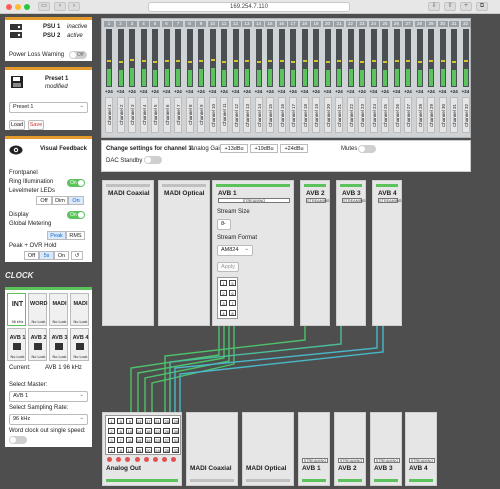  I want to click on output-port-4: 4, so click(111, 449).